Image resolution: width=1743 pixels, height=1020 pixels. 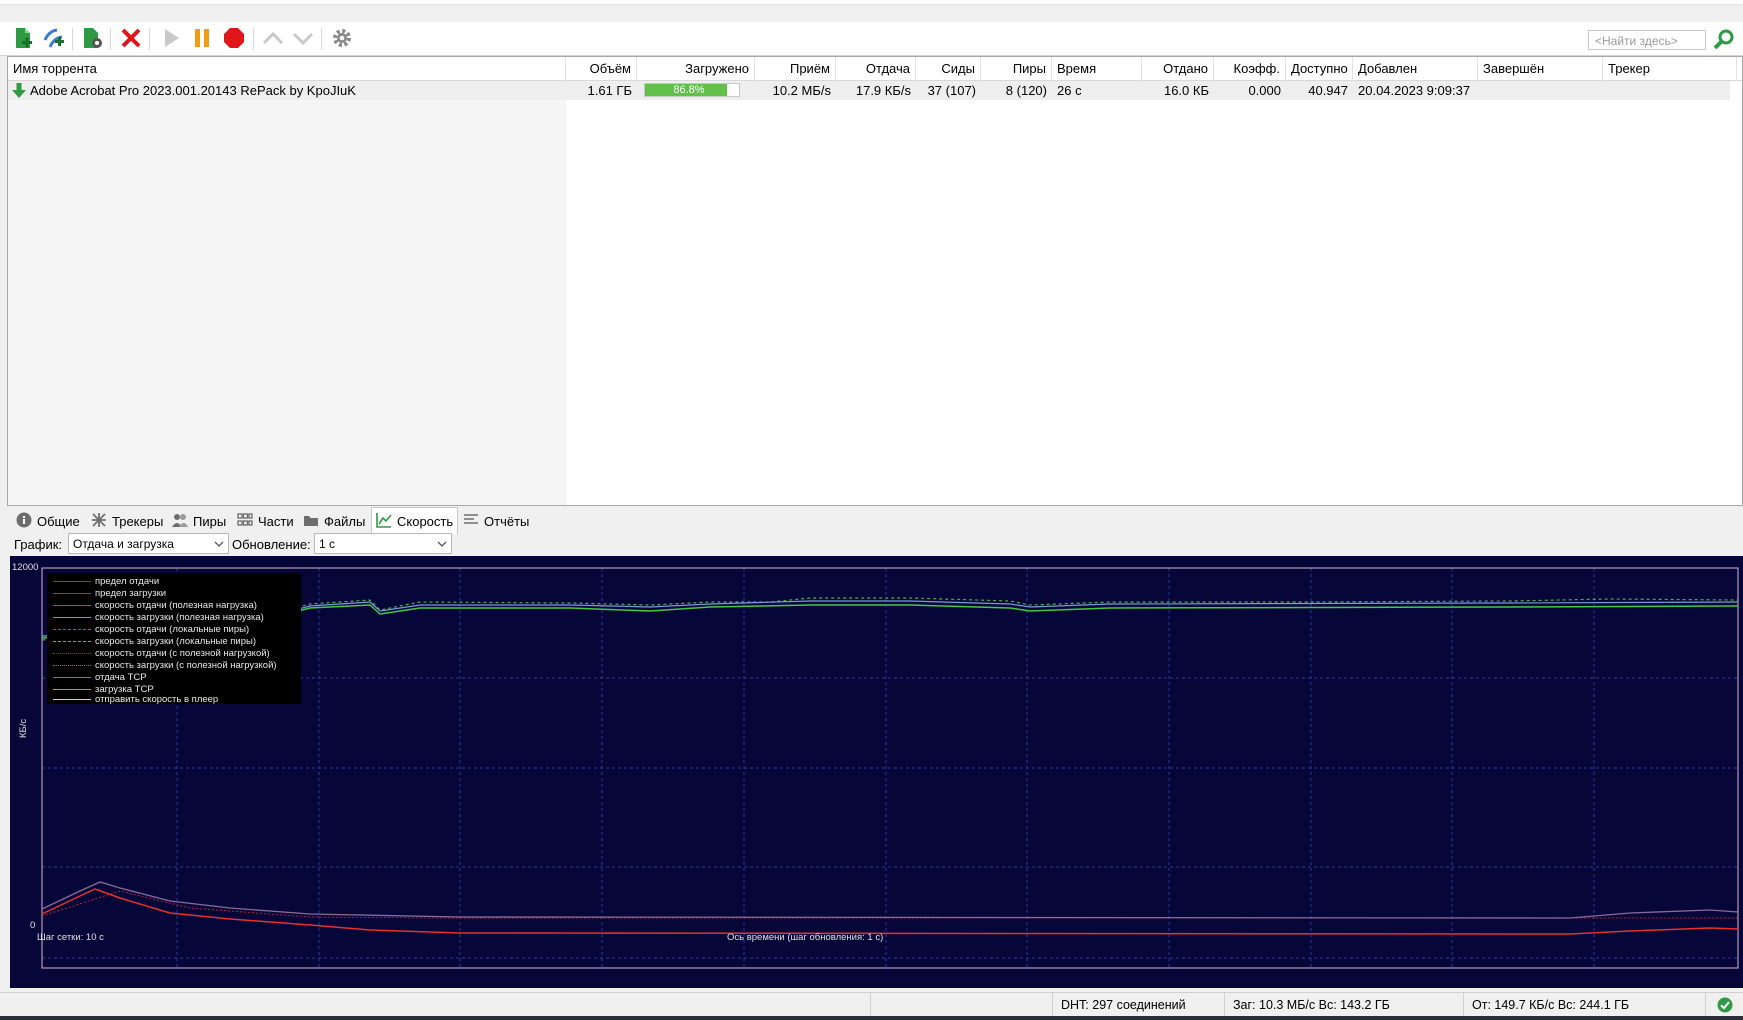 What do you see at coordinates (1250, 69) in the screenshot?
I see `column-header-ratio: Коэфф.` at bounding box center [1250, 69].